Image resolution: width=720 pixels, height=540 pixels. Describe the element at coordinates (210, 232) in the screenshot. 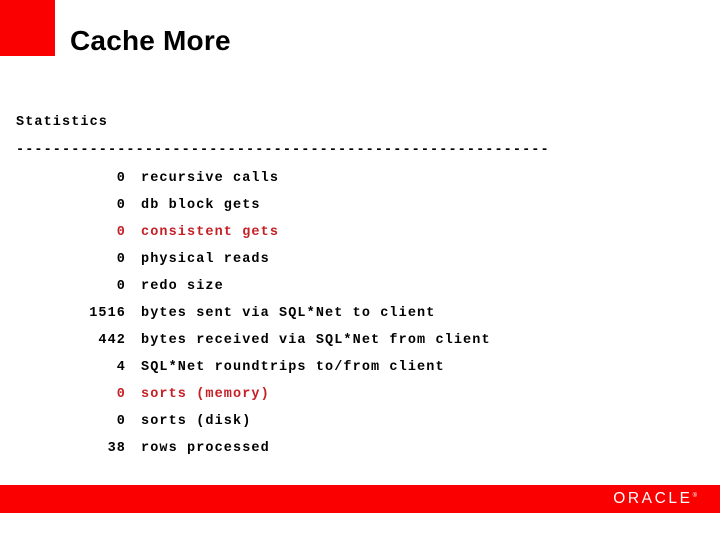

I see `statistic-label: consistent gets` at that location.